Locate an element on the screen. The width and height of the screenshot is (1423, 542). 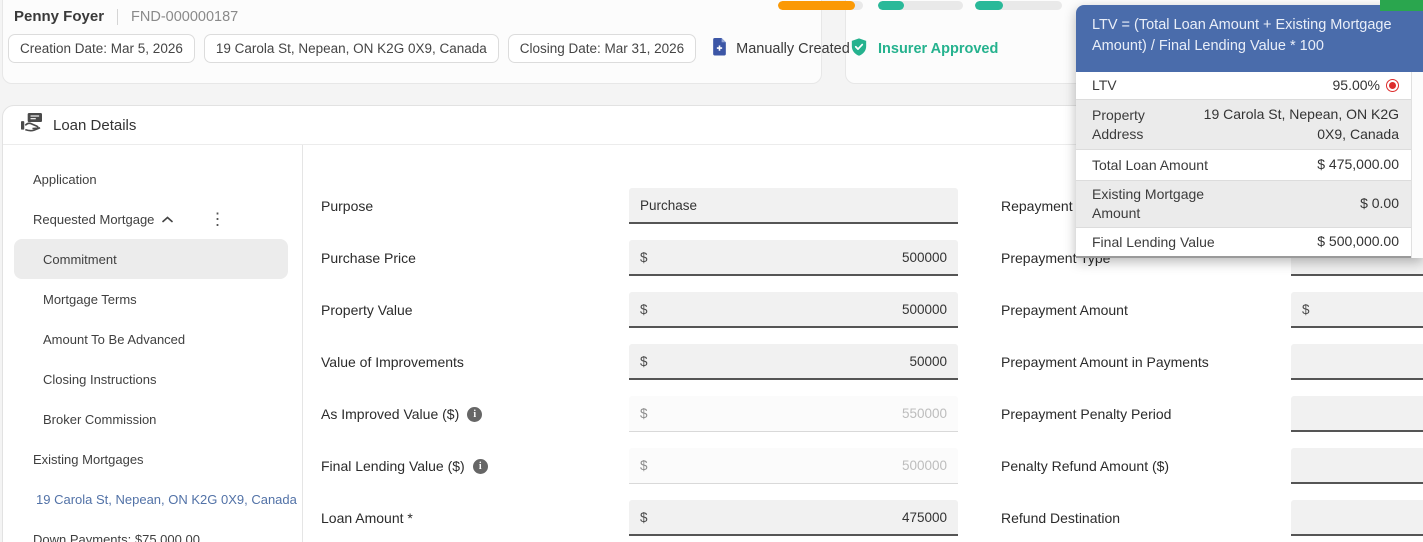
field-input-final-lending-value: $500000 is located at coordinates (793, 466).